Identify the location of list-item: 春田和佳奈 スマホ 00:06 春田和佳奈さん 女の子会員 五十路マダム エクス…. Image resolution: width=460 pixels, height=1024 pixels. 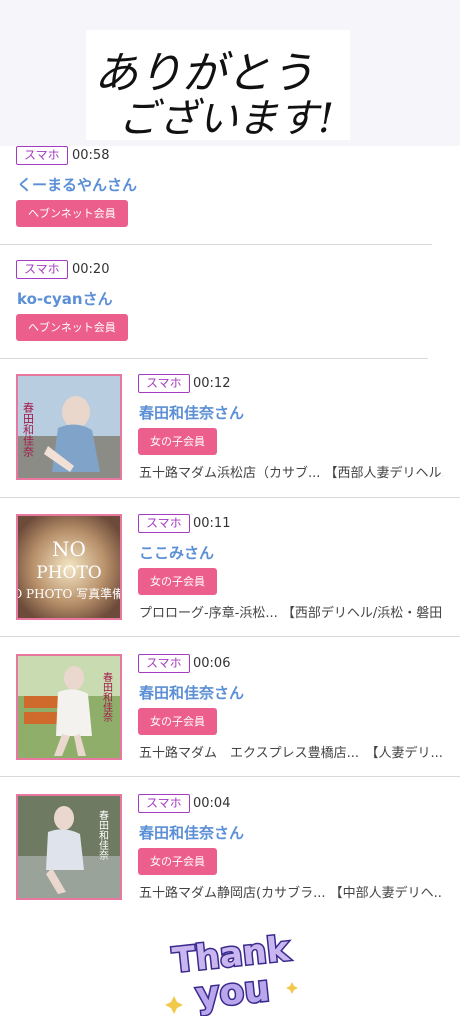
(230, 708).